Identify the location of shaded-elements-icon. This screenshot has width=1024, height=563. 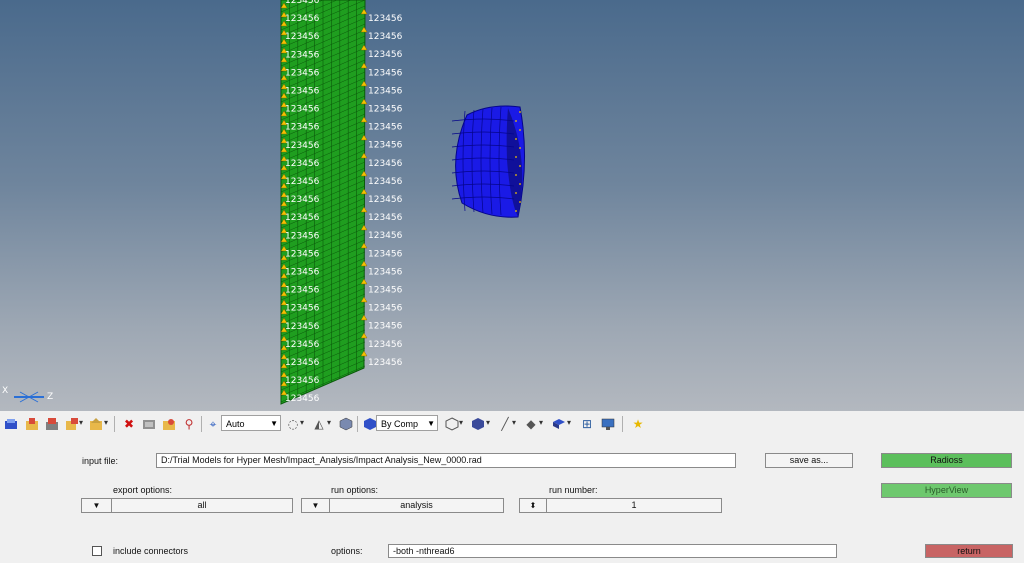
(478, 424).